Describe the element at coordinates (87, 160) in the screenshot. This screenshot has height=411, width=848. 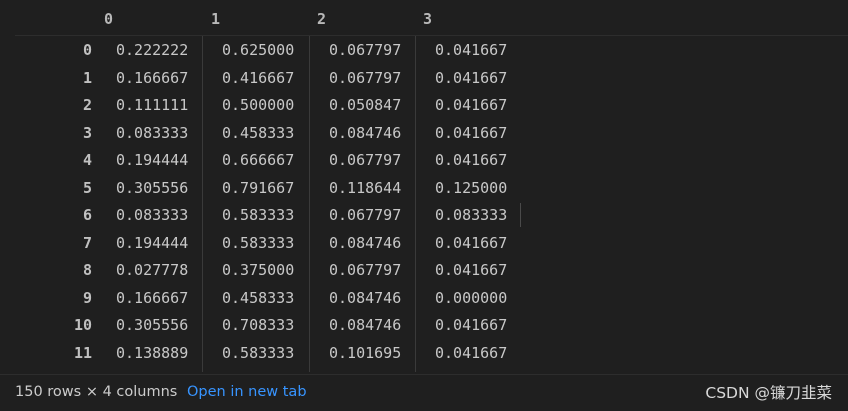
I see `row-index: 4` at that location.